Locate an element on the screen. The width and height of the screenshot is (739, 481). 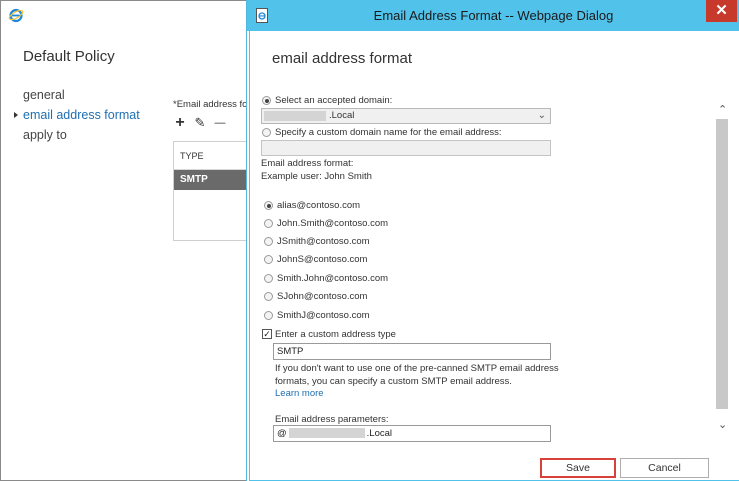
add-icon: + is located at coordinates (180, 123).